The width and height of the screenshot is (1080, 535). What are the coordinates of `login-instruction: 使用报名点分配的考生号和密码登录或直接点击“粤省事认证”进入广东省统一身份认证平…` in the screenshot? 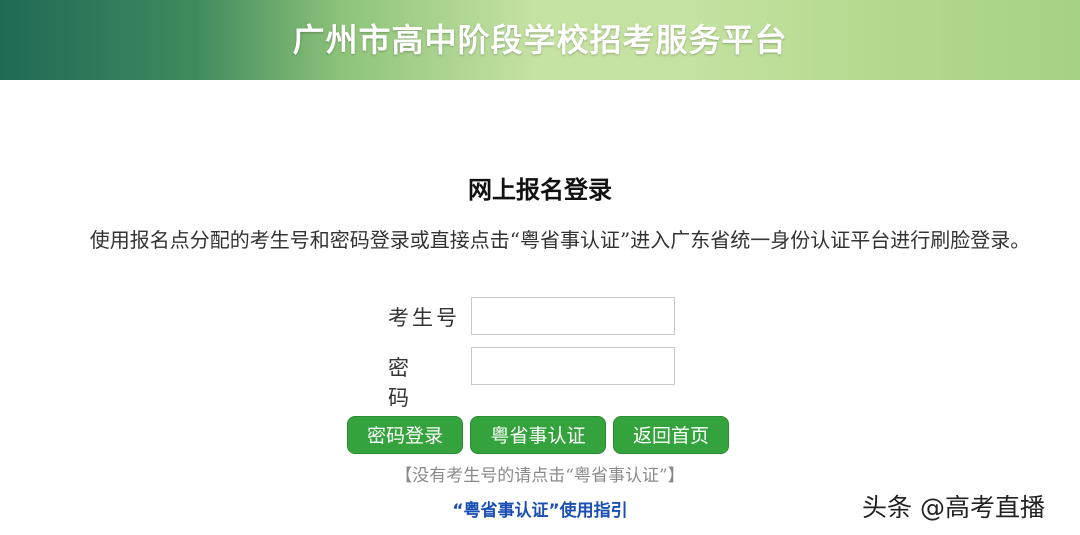 It's located at (560, 240).